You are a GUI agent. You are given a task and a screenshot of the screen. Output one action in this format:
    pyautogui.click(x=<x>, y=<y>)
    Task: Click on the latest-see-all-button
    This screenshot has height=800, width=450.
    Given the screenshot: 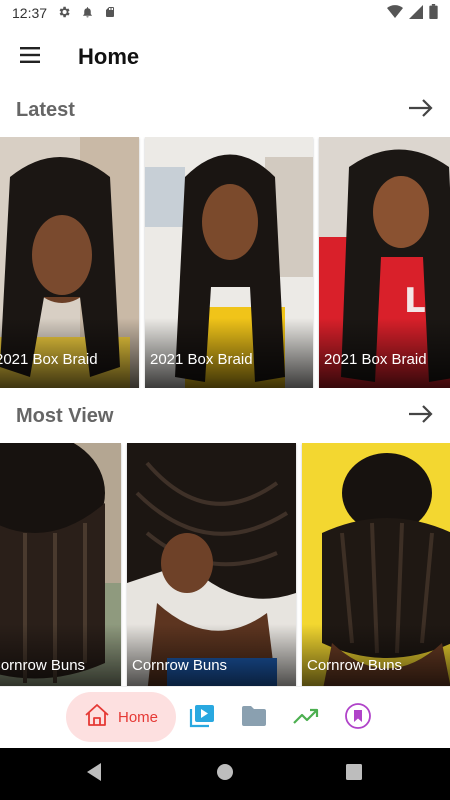 What is the action you would take?
    pyautogui.click(x=414, y=110)
    